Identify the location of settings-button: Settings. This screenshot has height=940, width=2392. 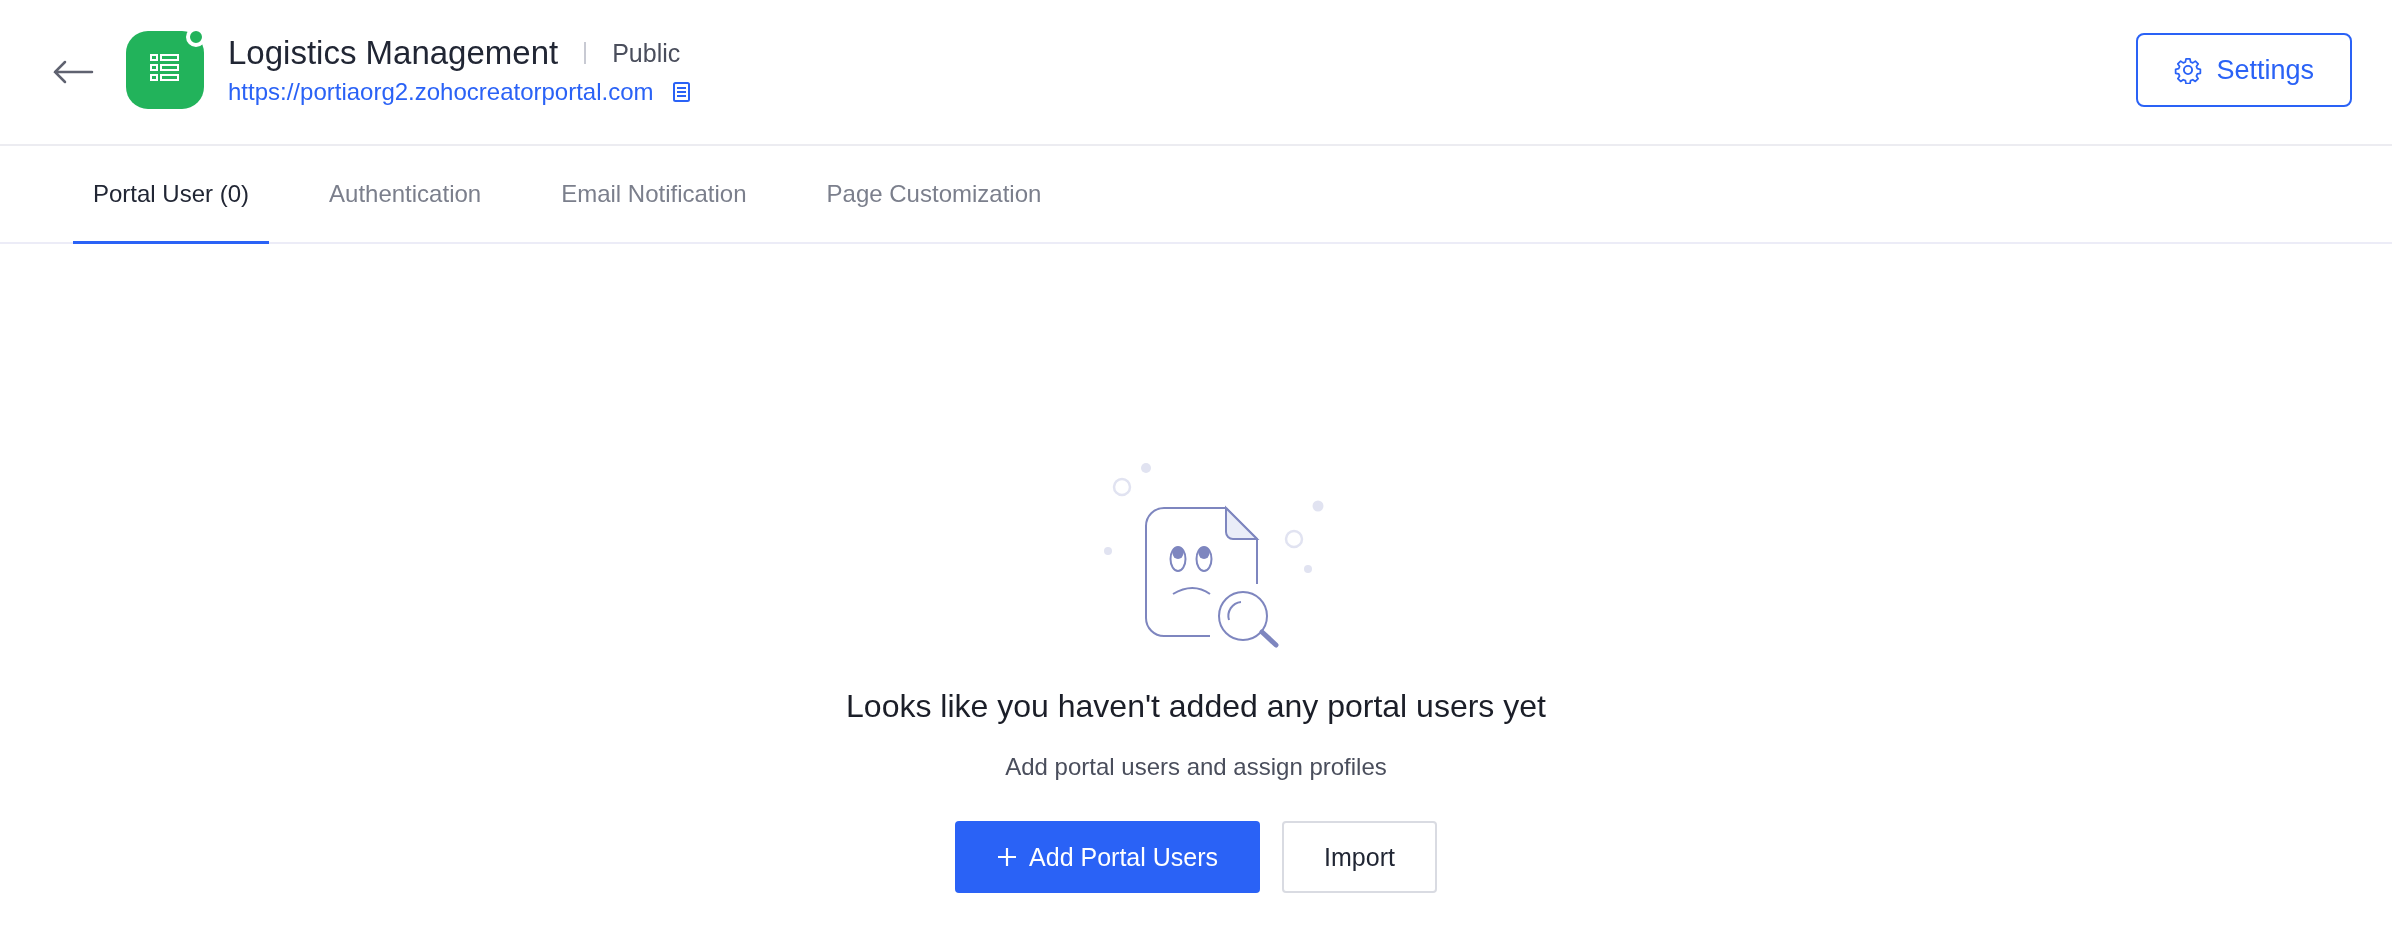
(2244, 70).